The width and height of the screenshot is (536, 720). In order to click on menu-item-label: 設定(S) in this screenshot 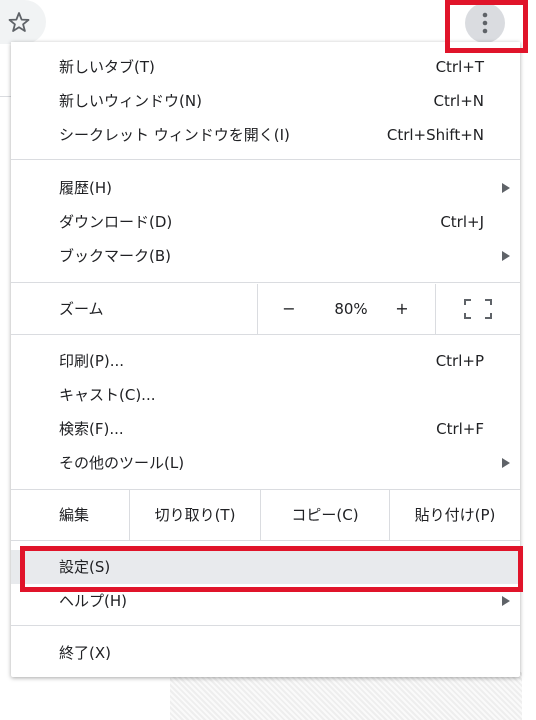, I will do `click(85, 567)`.